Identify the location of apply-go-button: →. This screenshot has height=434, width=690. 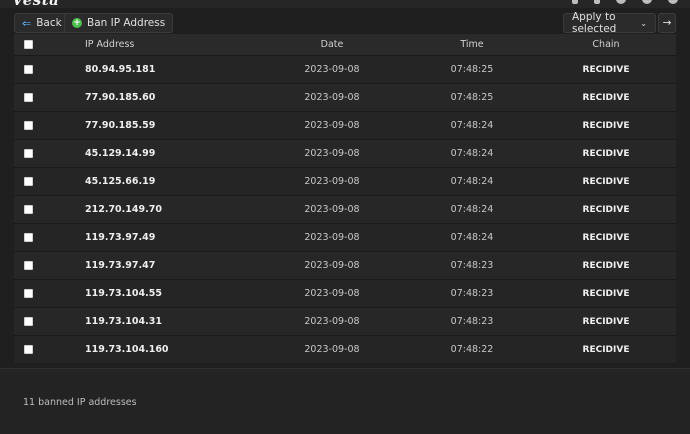
(667, 23).